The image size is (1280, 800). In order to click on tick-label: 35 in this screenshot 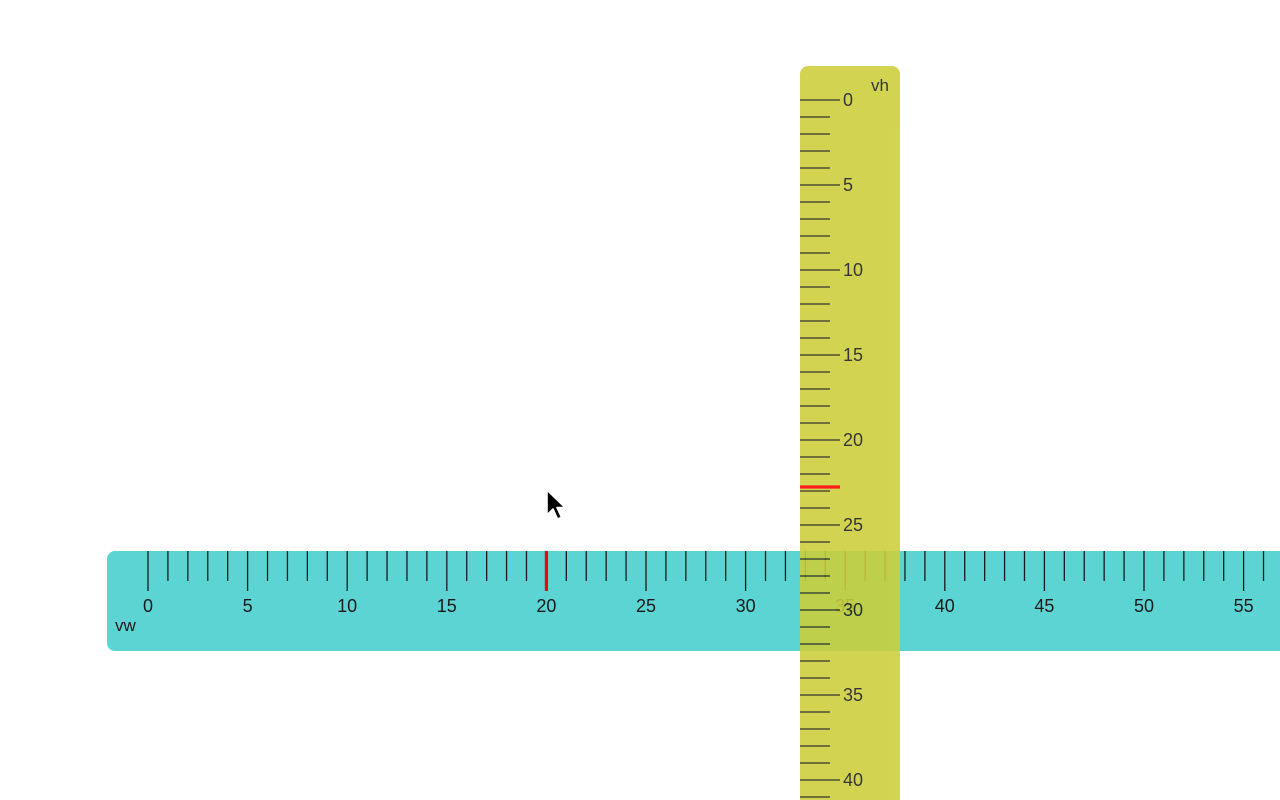, I will do `click(853, 695)`.